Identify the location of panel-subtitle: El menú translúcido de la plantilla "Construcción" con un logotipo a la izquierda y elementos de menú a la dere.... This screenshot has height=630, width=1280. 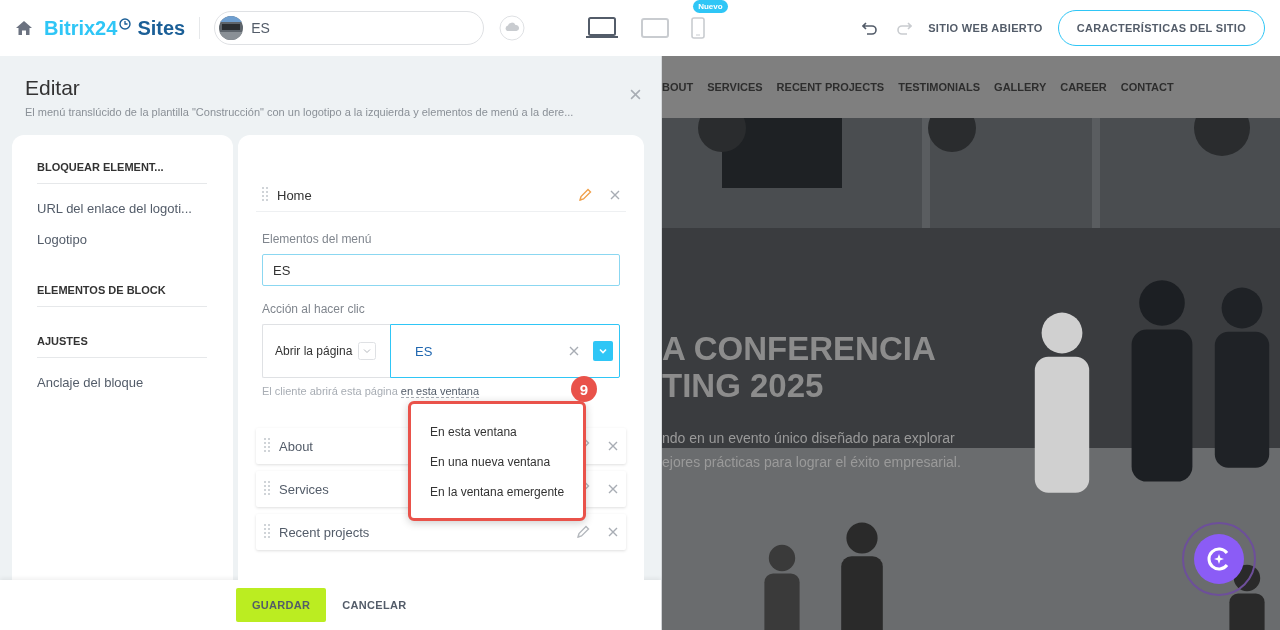
(300, 112).